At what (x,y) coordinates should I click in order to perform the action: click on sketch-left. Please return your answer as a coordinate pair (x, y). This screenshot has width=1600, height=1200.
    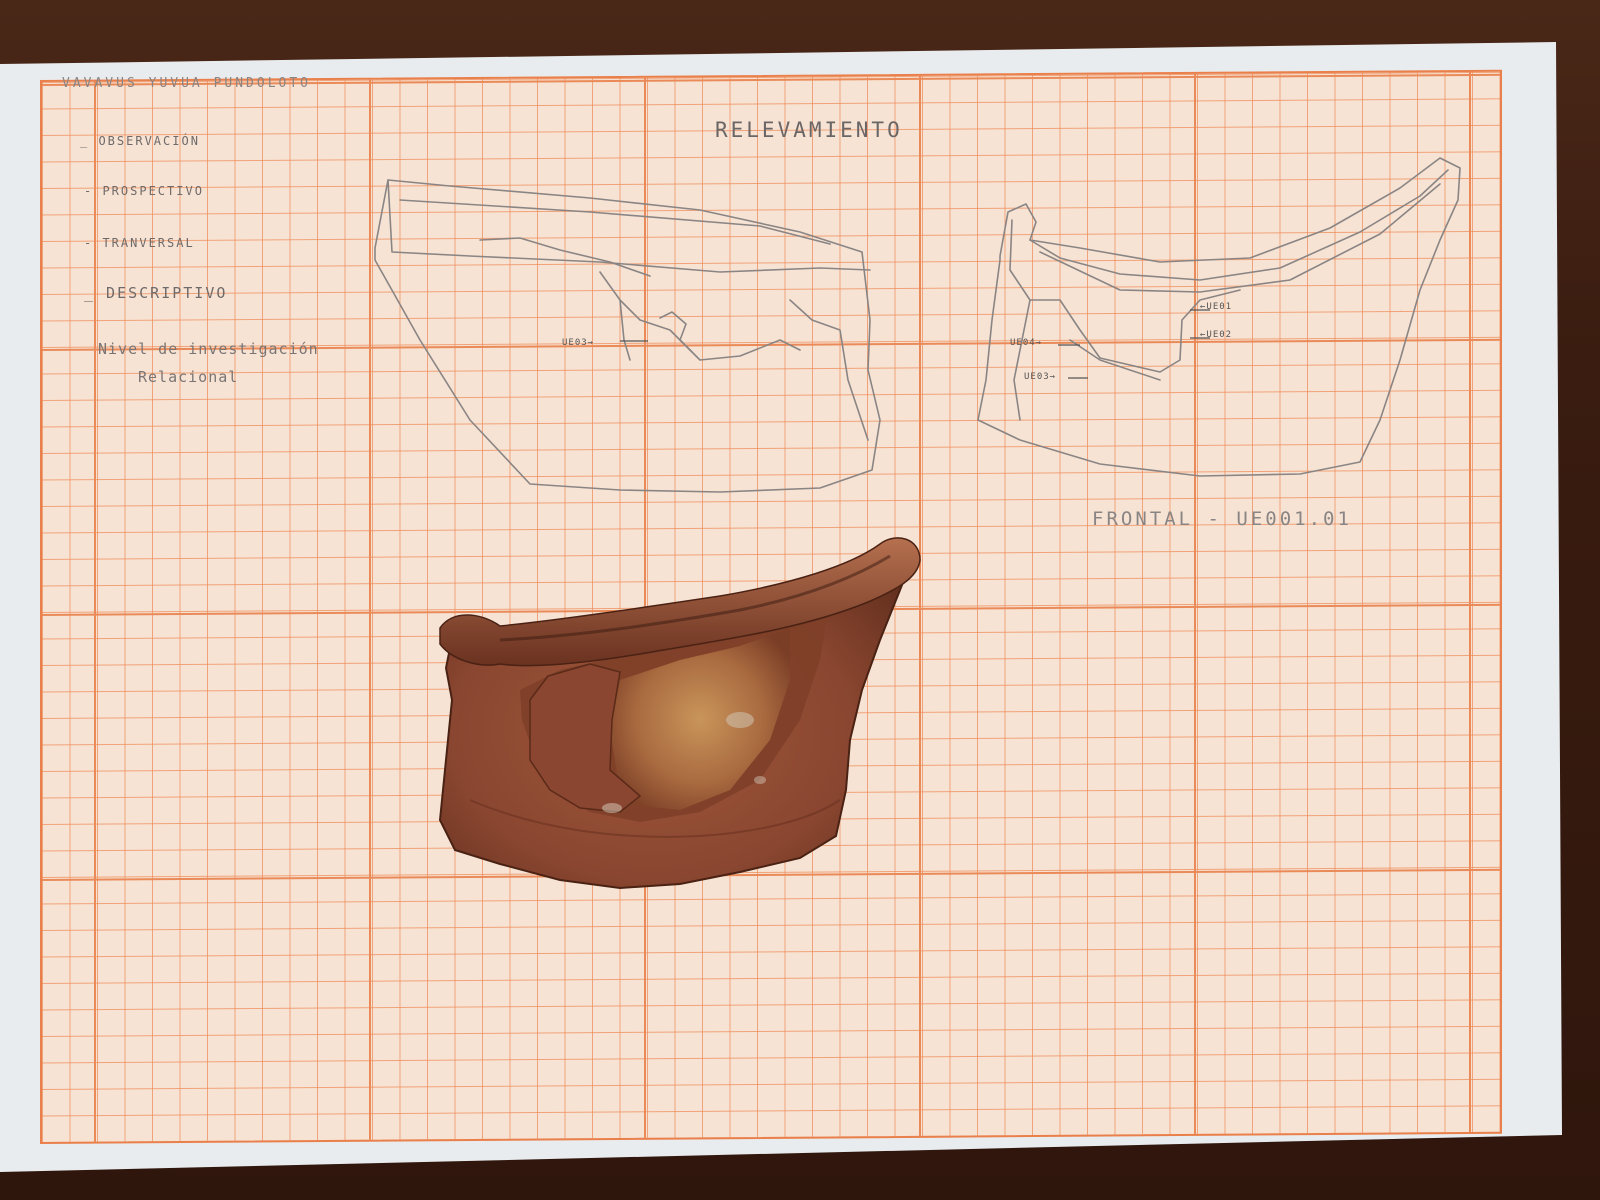
    Looking at the image, I should click on (627, 336).